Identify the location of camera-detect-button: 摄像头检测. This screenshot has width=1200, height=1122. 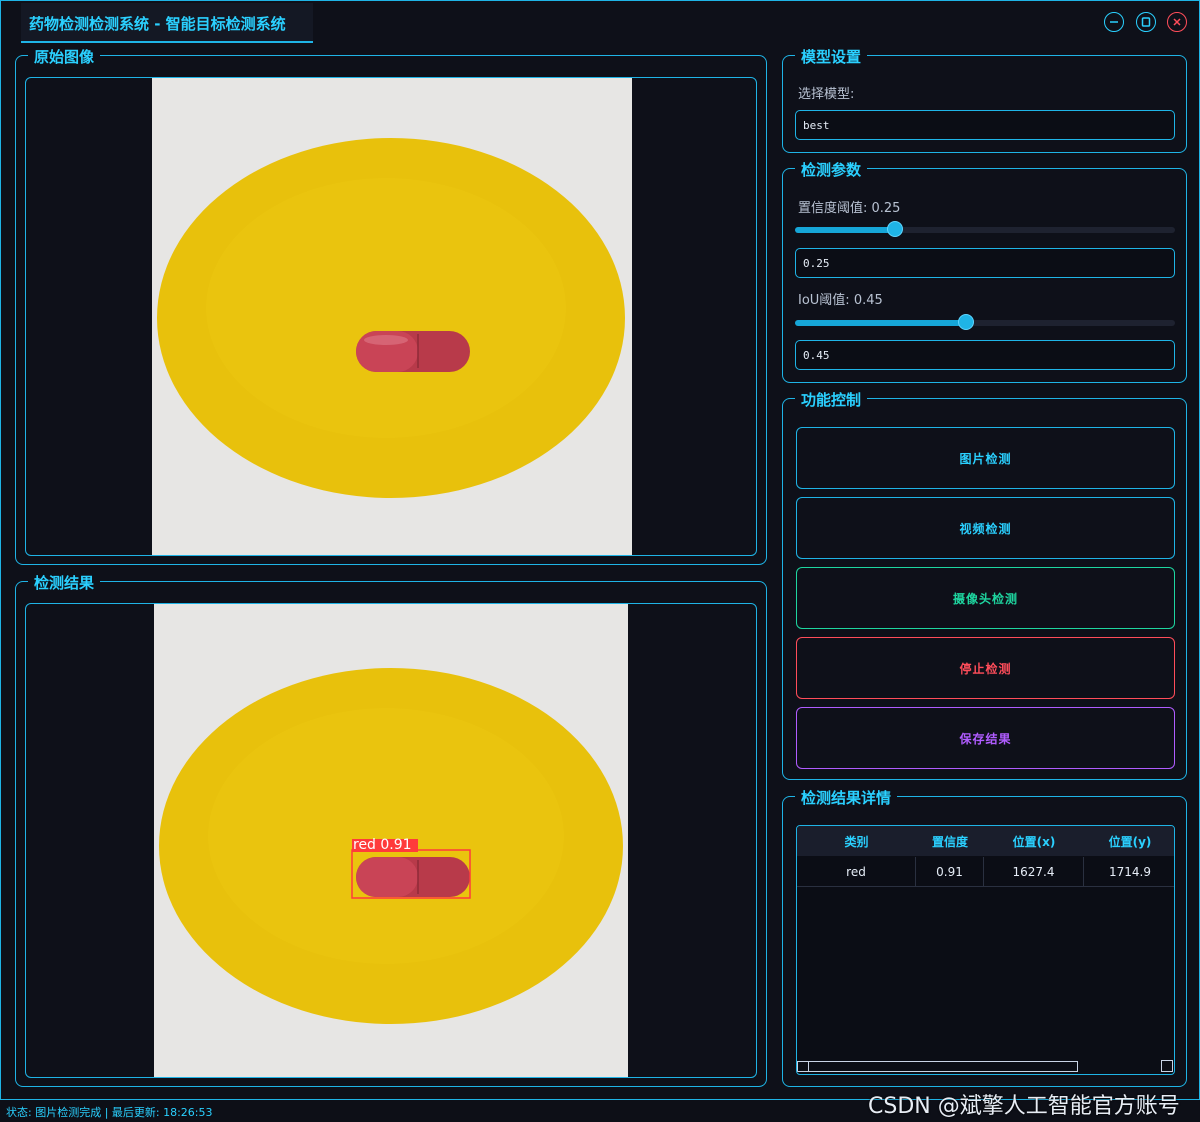
(985, 598).